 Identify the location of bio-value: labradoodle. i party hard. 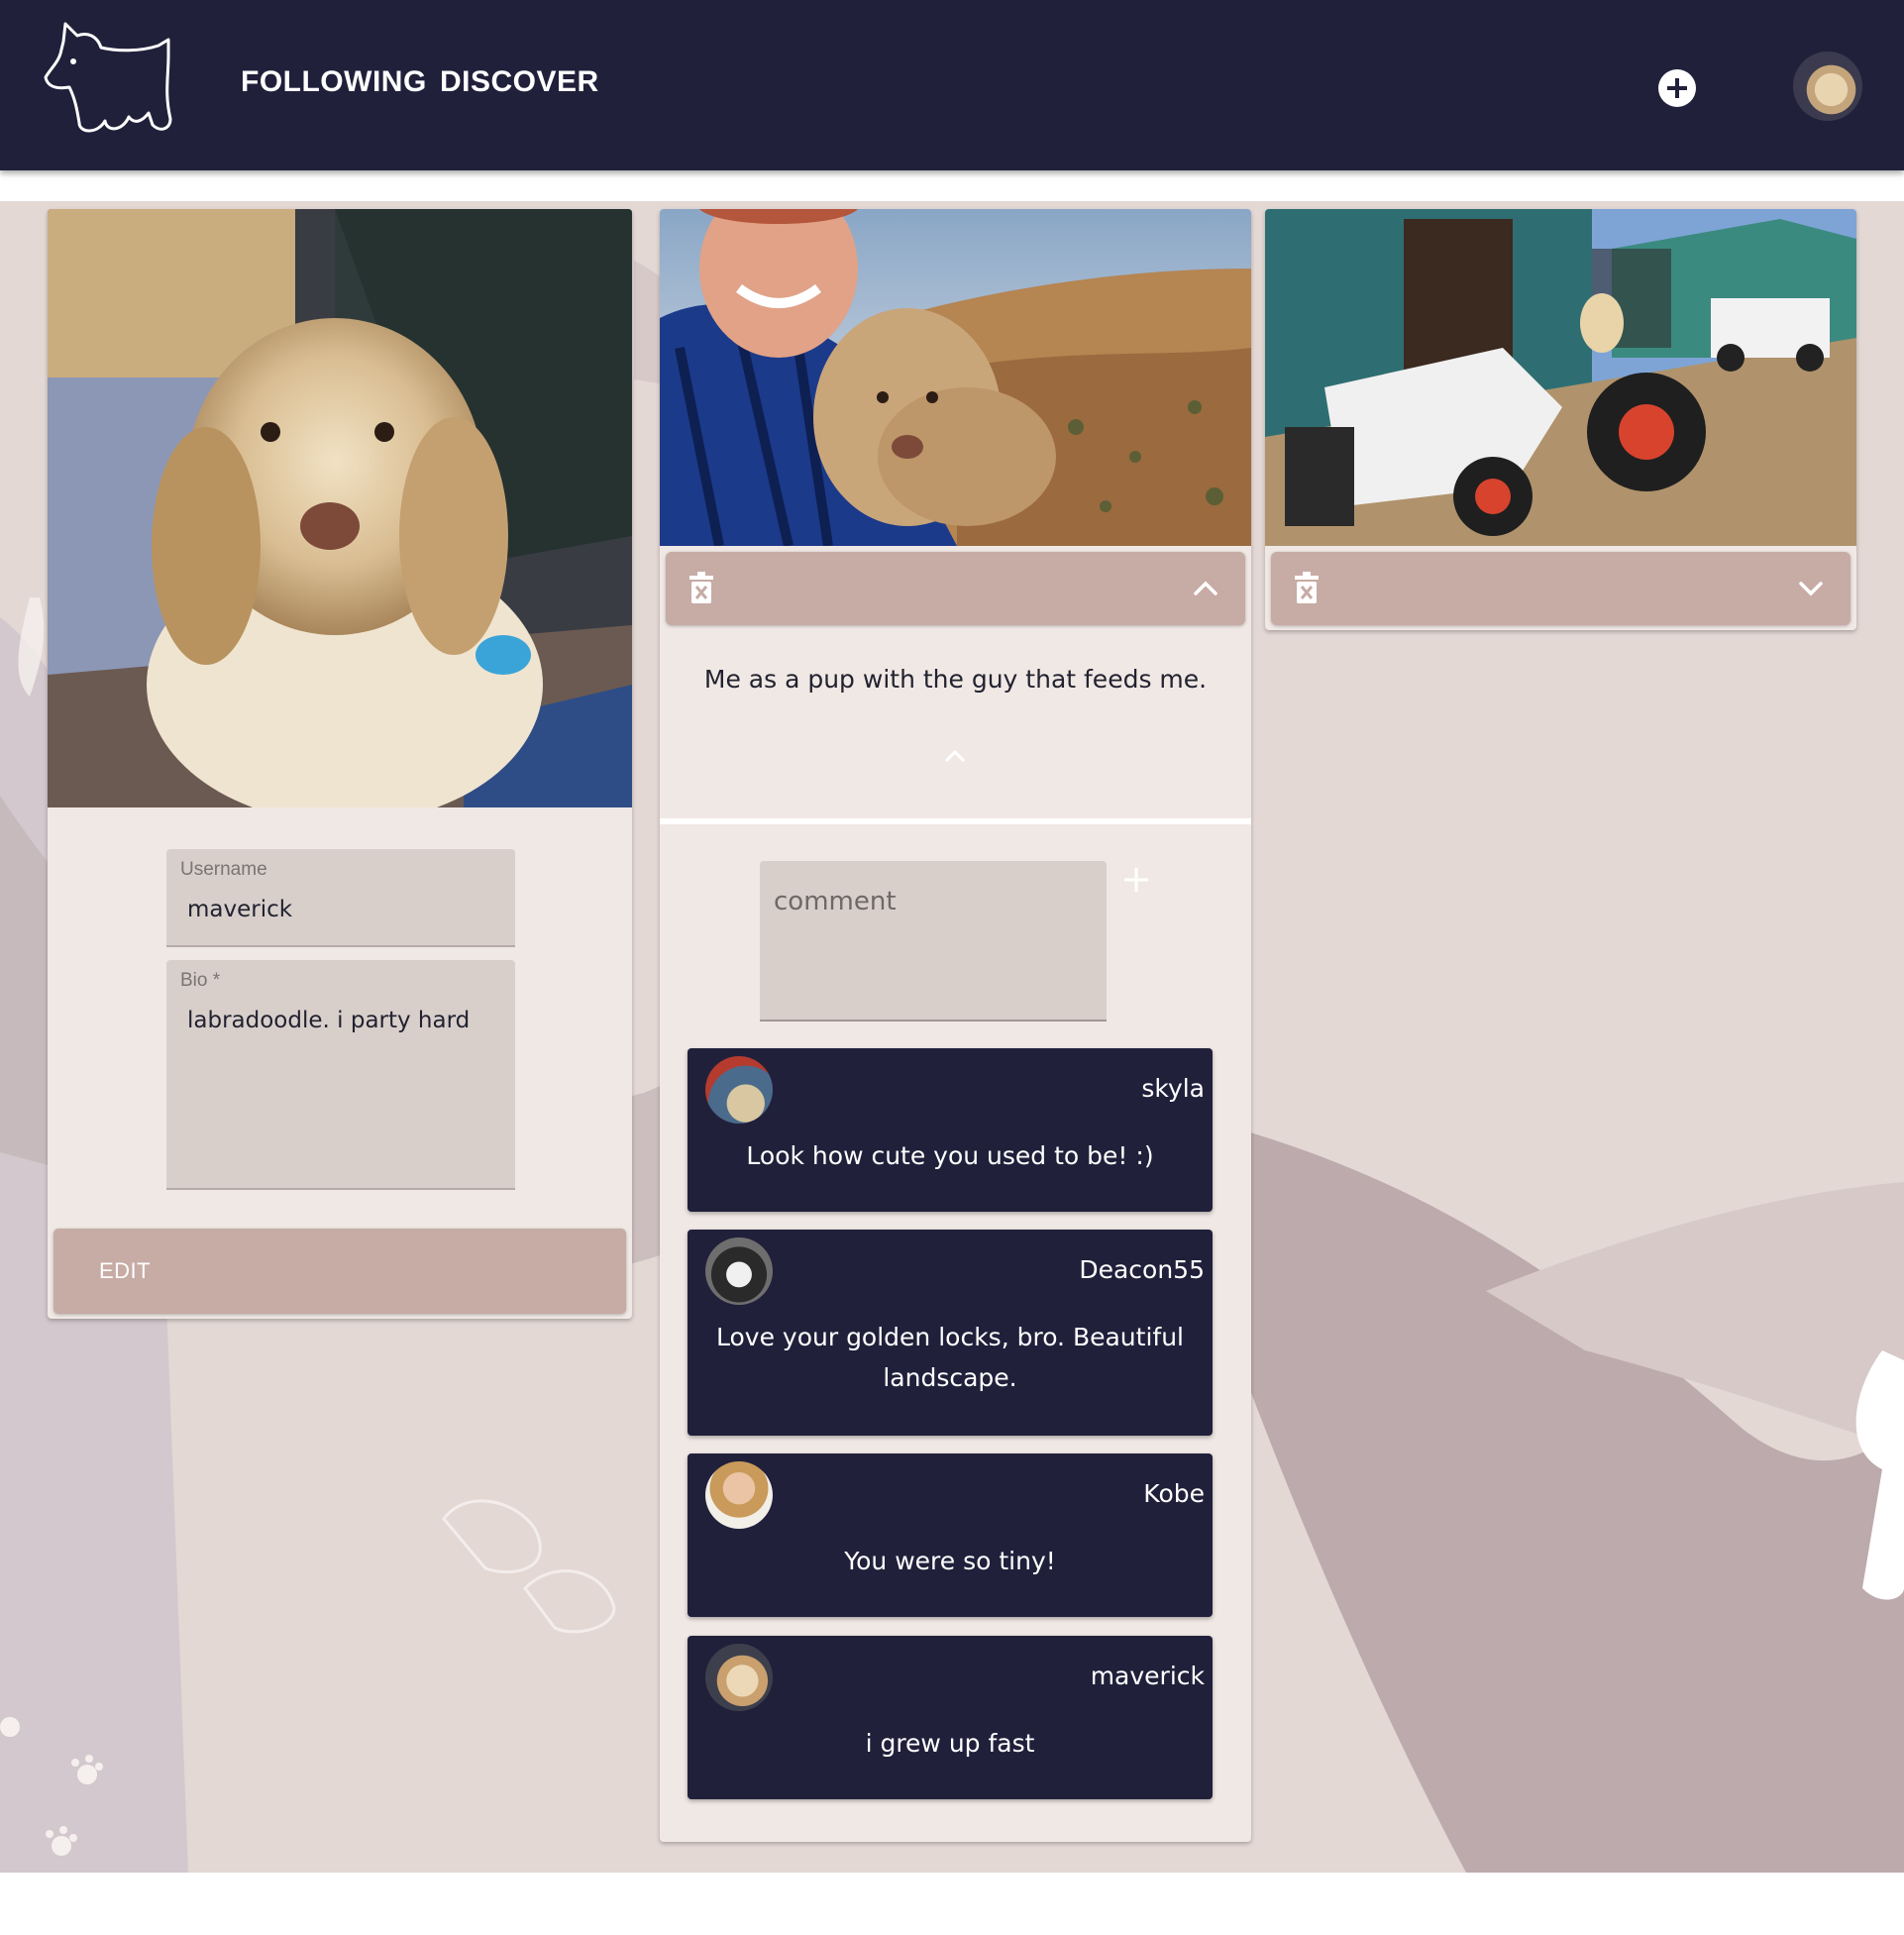
(329, 1021).